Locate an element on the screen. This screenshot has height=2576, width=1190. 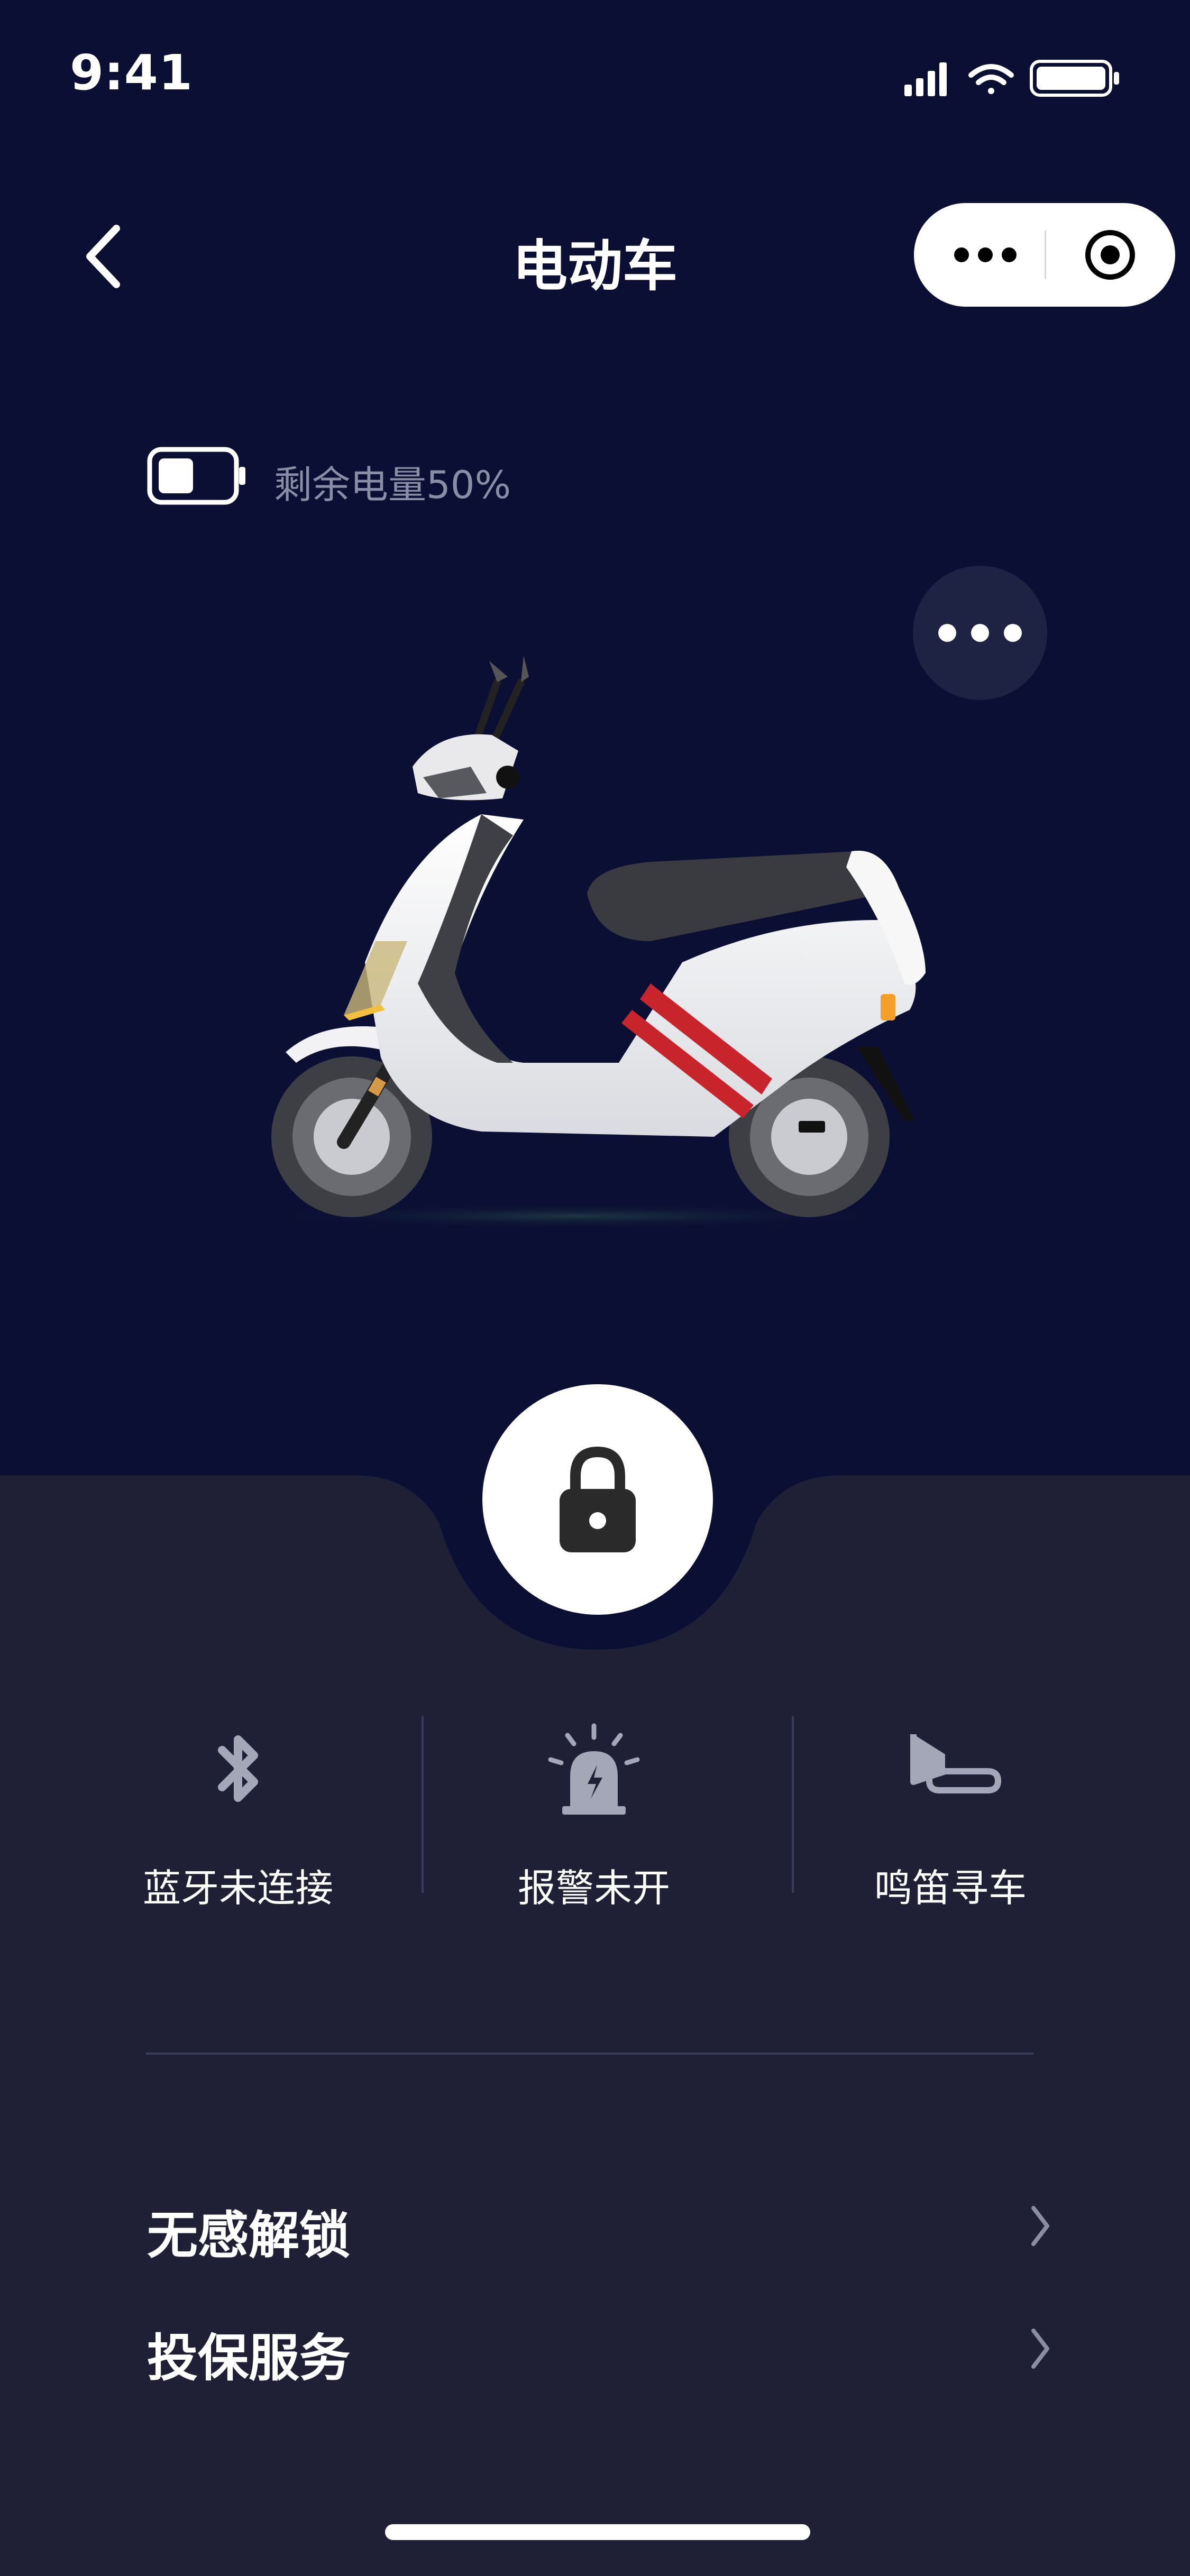
alarm-siren-icon is located at coordinates (594, 1769).